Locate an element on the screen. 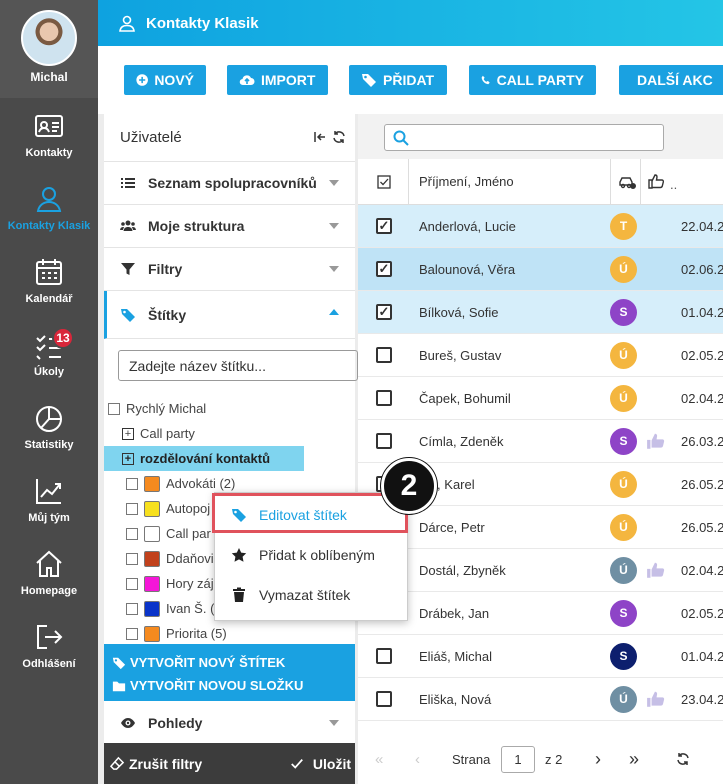 This screenshot has height=784, width=723. star-icon is located at coordinates (239, 555).